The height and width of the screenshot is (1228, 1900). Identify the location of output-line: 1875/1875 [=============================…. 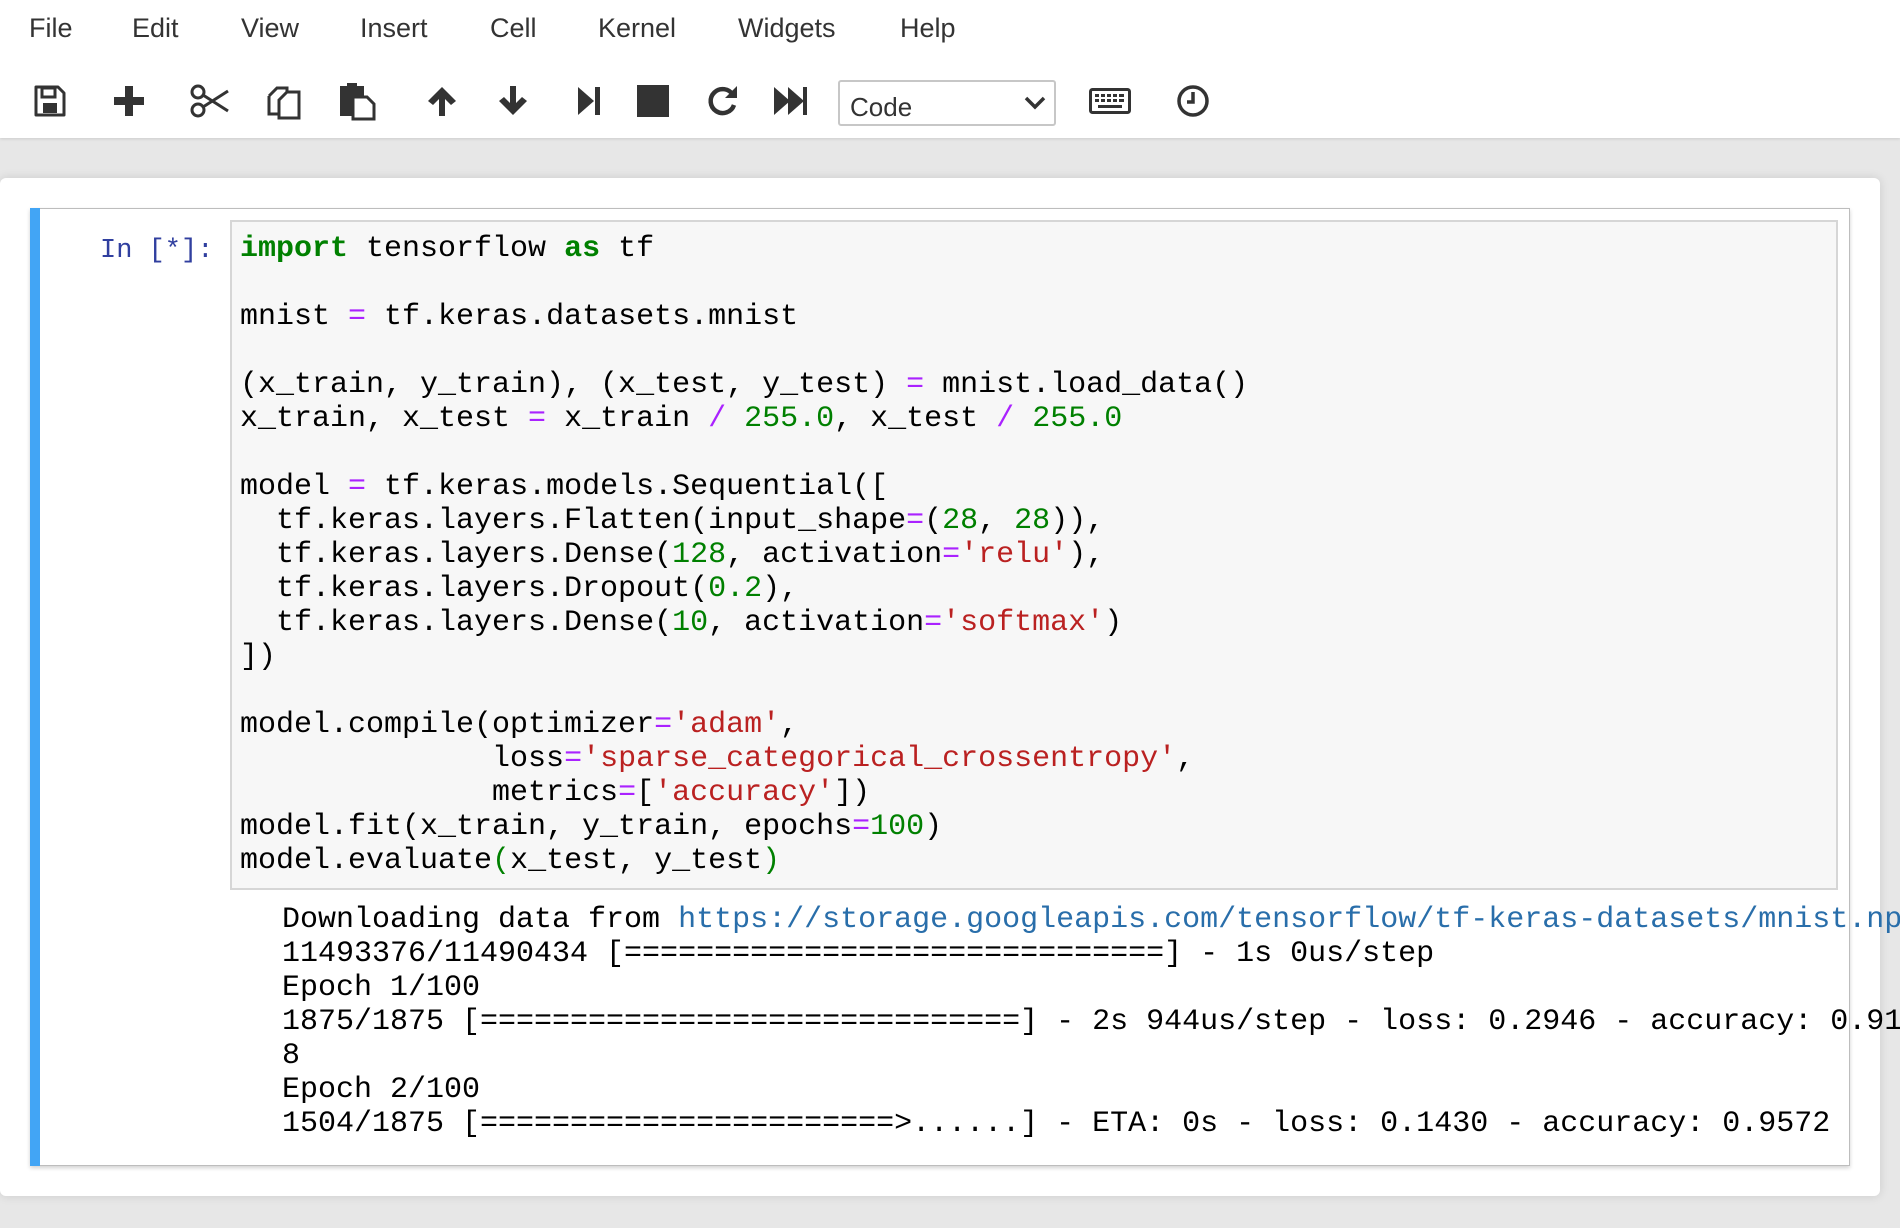
(1091, 1022).